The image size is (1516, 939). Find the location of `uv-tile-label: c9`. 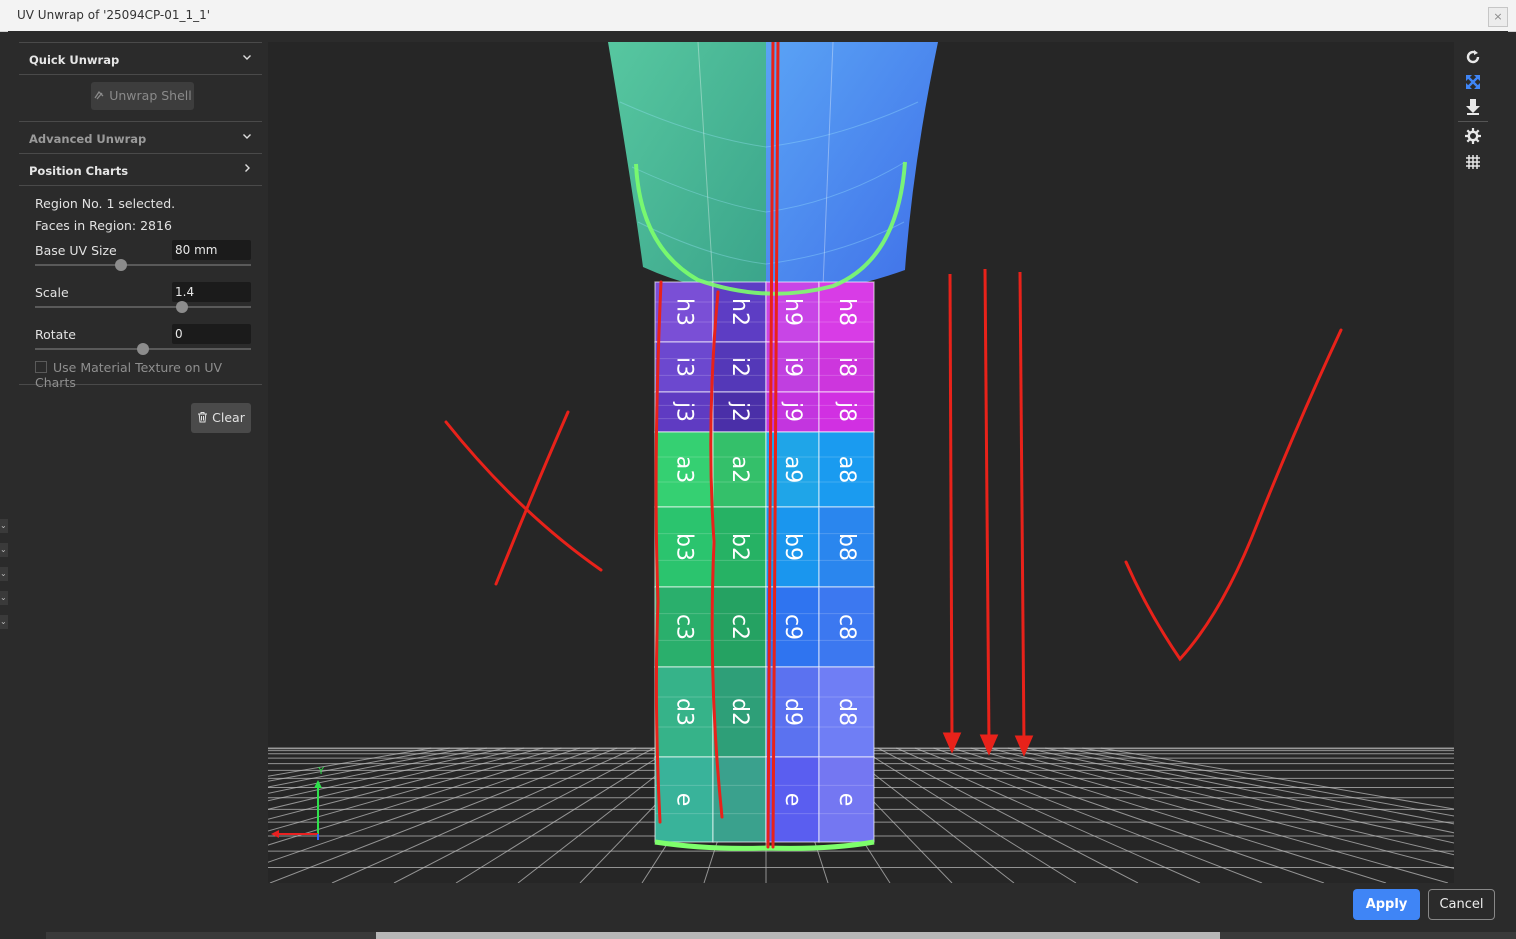

uv-tile-label: c9 is located at coordinates (792, 627).